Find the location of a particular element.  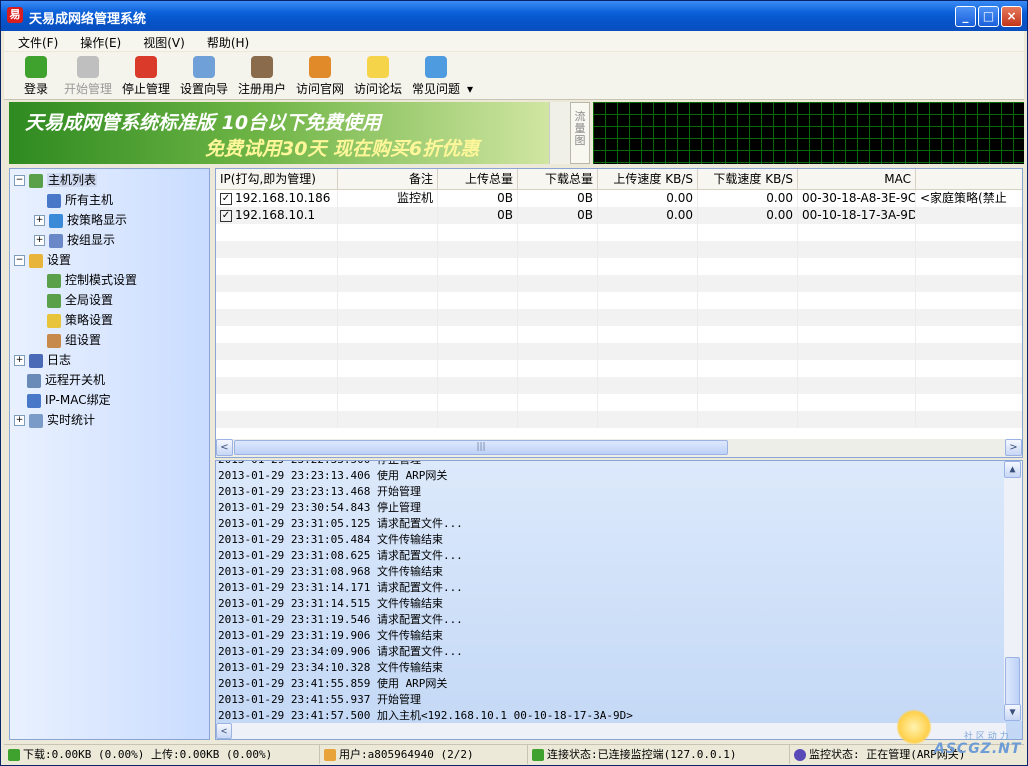

log-scroll-thumb is located at coordinates (1012, 681).